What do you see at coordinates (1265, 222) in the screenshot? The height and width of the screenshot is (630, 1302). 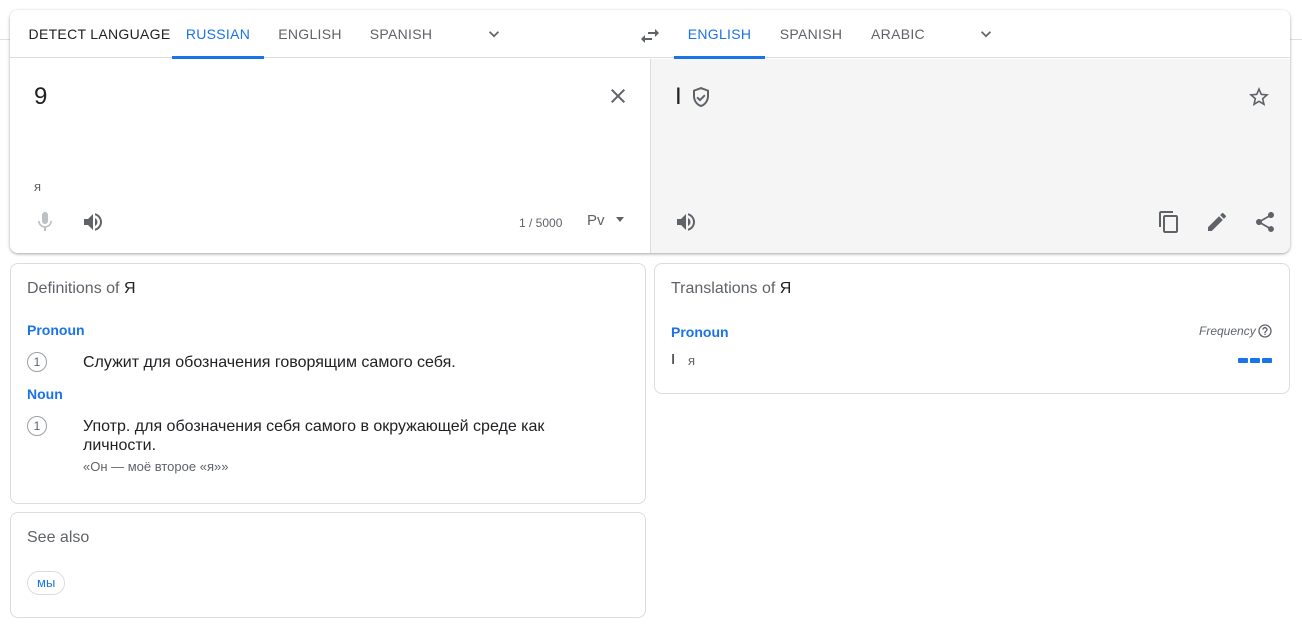 I see `share-icon` at bounding box center [1265, 222].